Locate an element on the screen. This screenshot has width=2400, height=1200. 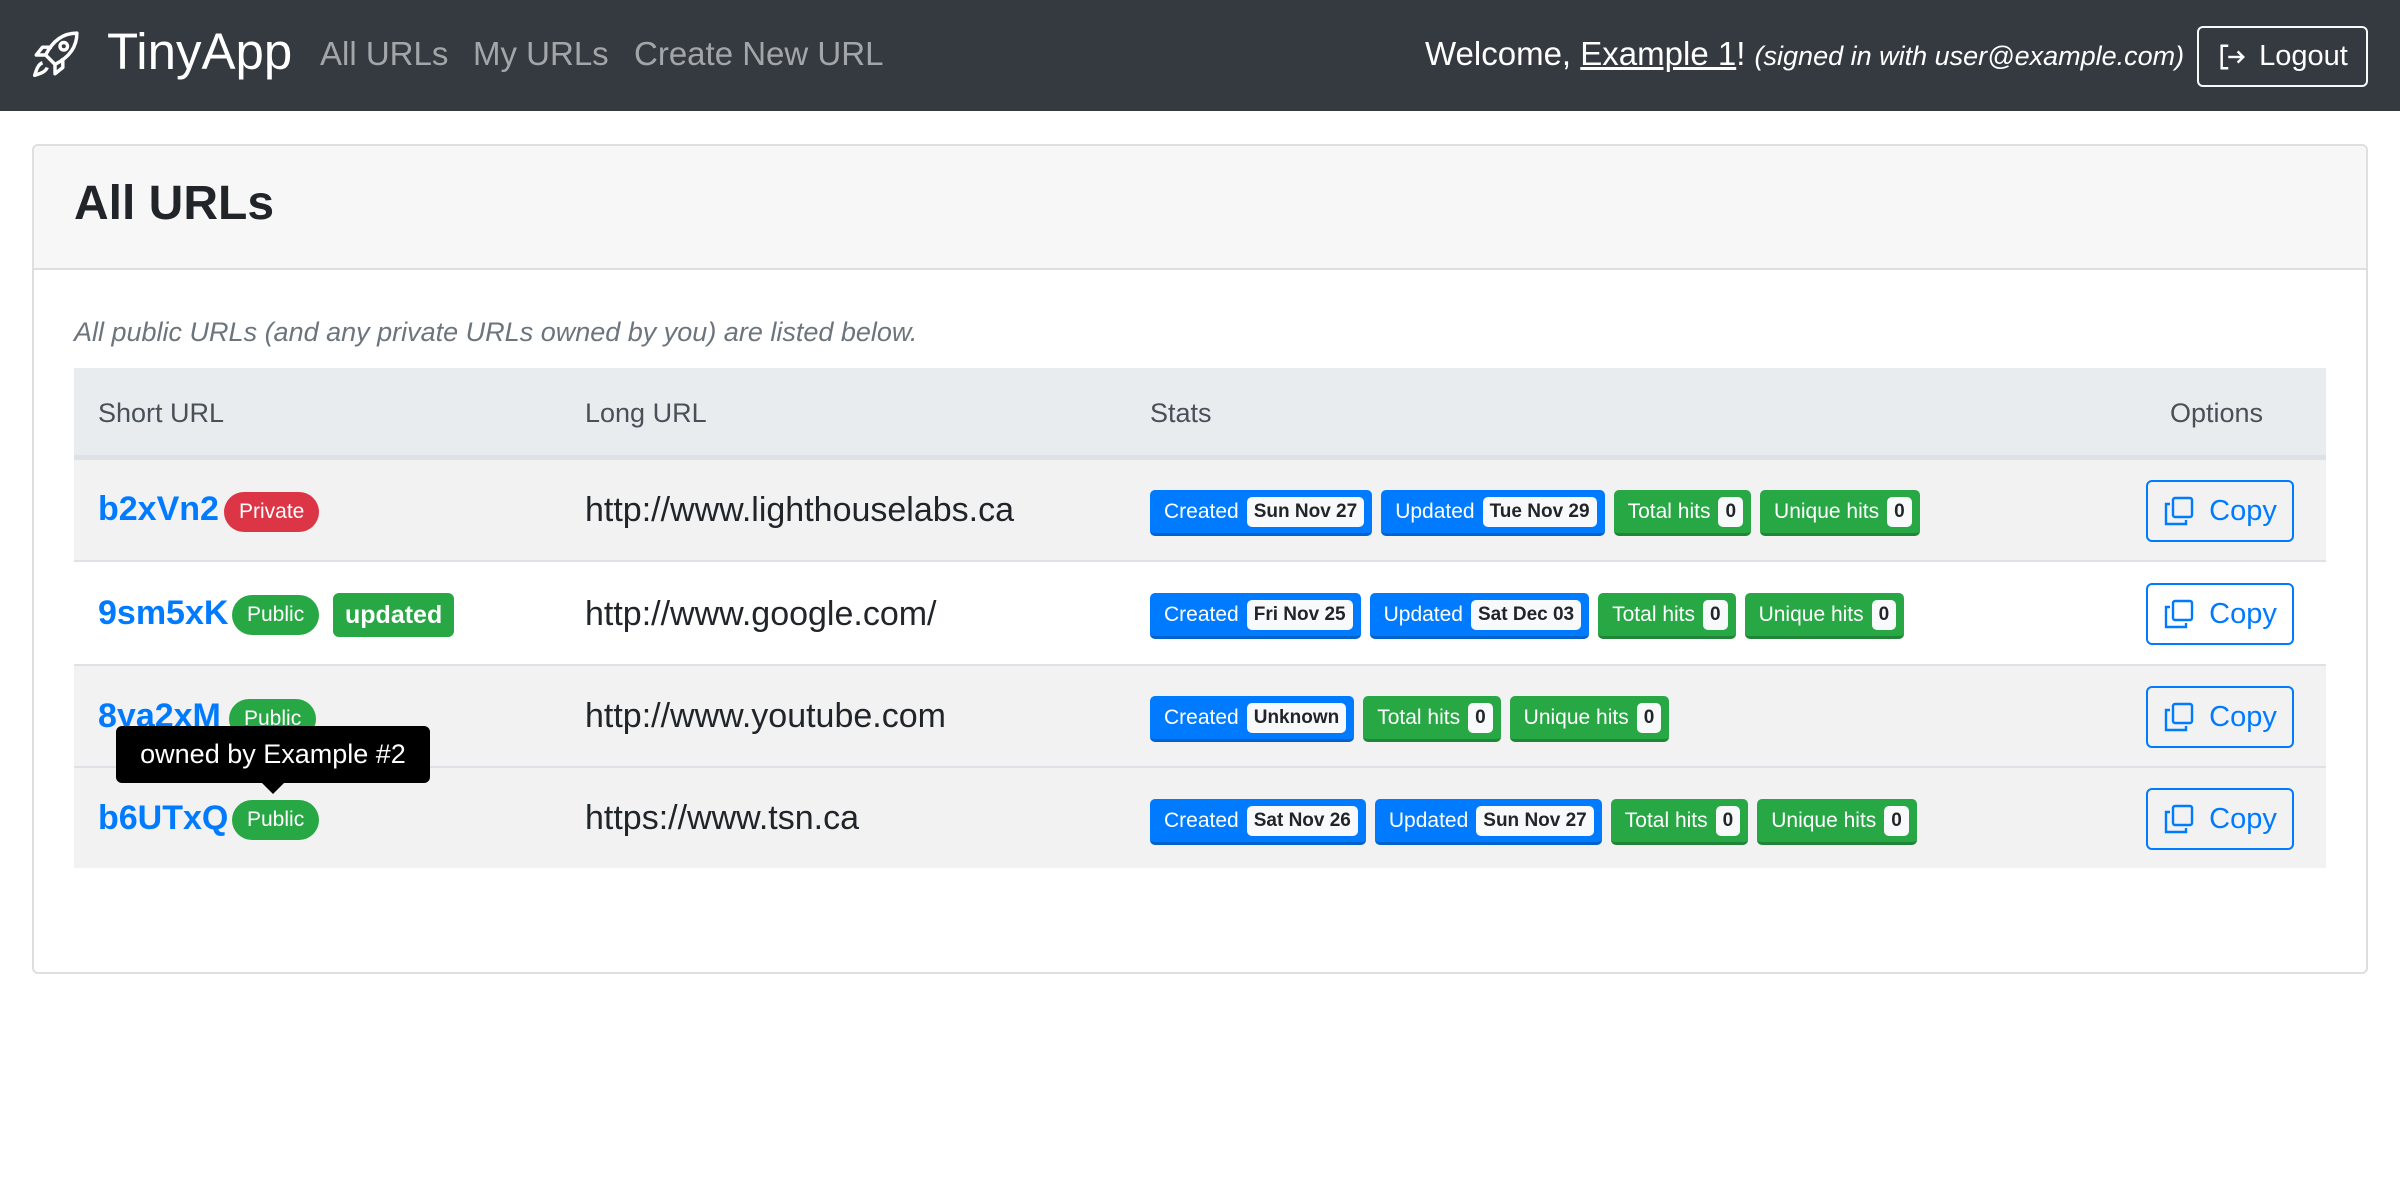
short-url-link: b2xVn2 is located at coordinates (158, 509).